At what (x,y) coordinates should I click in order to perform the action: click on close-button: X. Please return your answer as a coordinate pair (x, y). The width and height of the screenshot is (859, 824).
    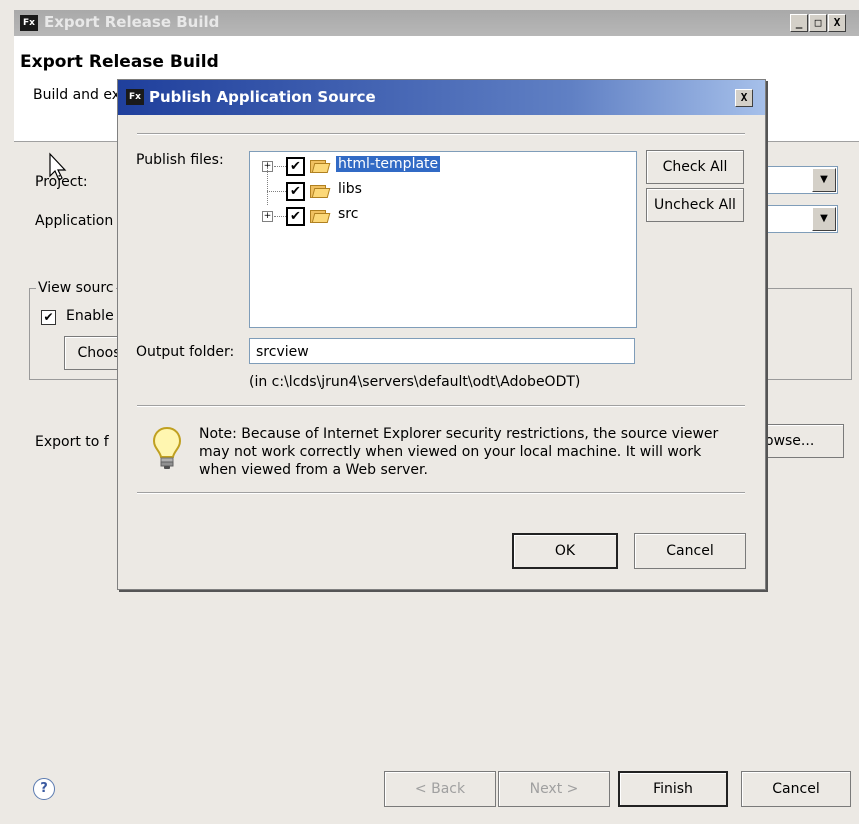
    Looking at the image, I should click on (837, 23).